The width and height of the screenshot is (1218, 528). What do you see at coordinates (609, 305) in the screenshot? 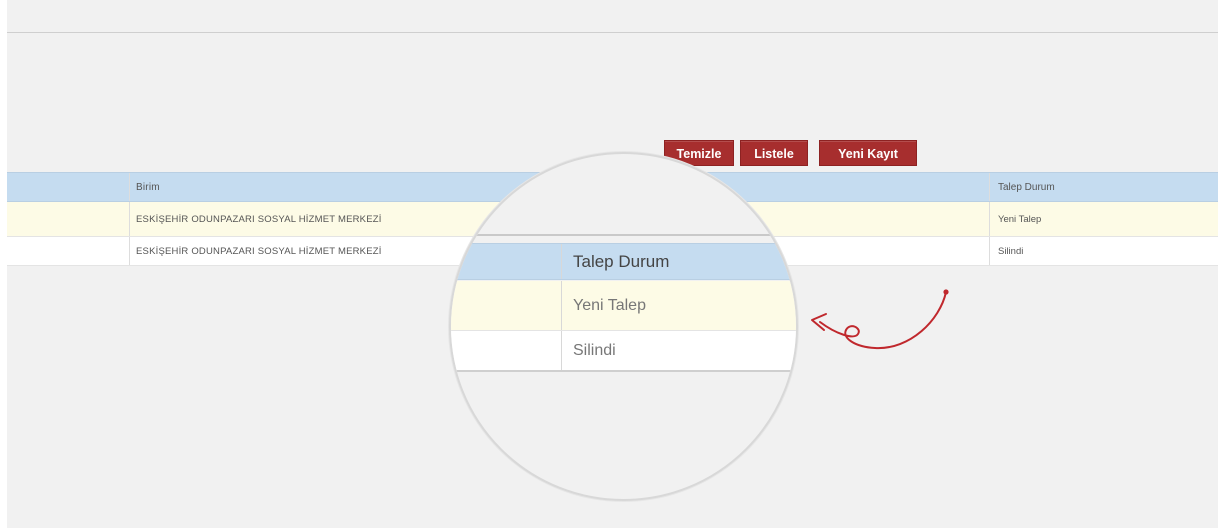
I see `zoom-value-yeni-talep: Yeni Talep` at bounding box center [609, 305].